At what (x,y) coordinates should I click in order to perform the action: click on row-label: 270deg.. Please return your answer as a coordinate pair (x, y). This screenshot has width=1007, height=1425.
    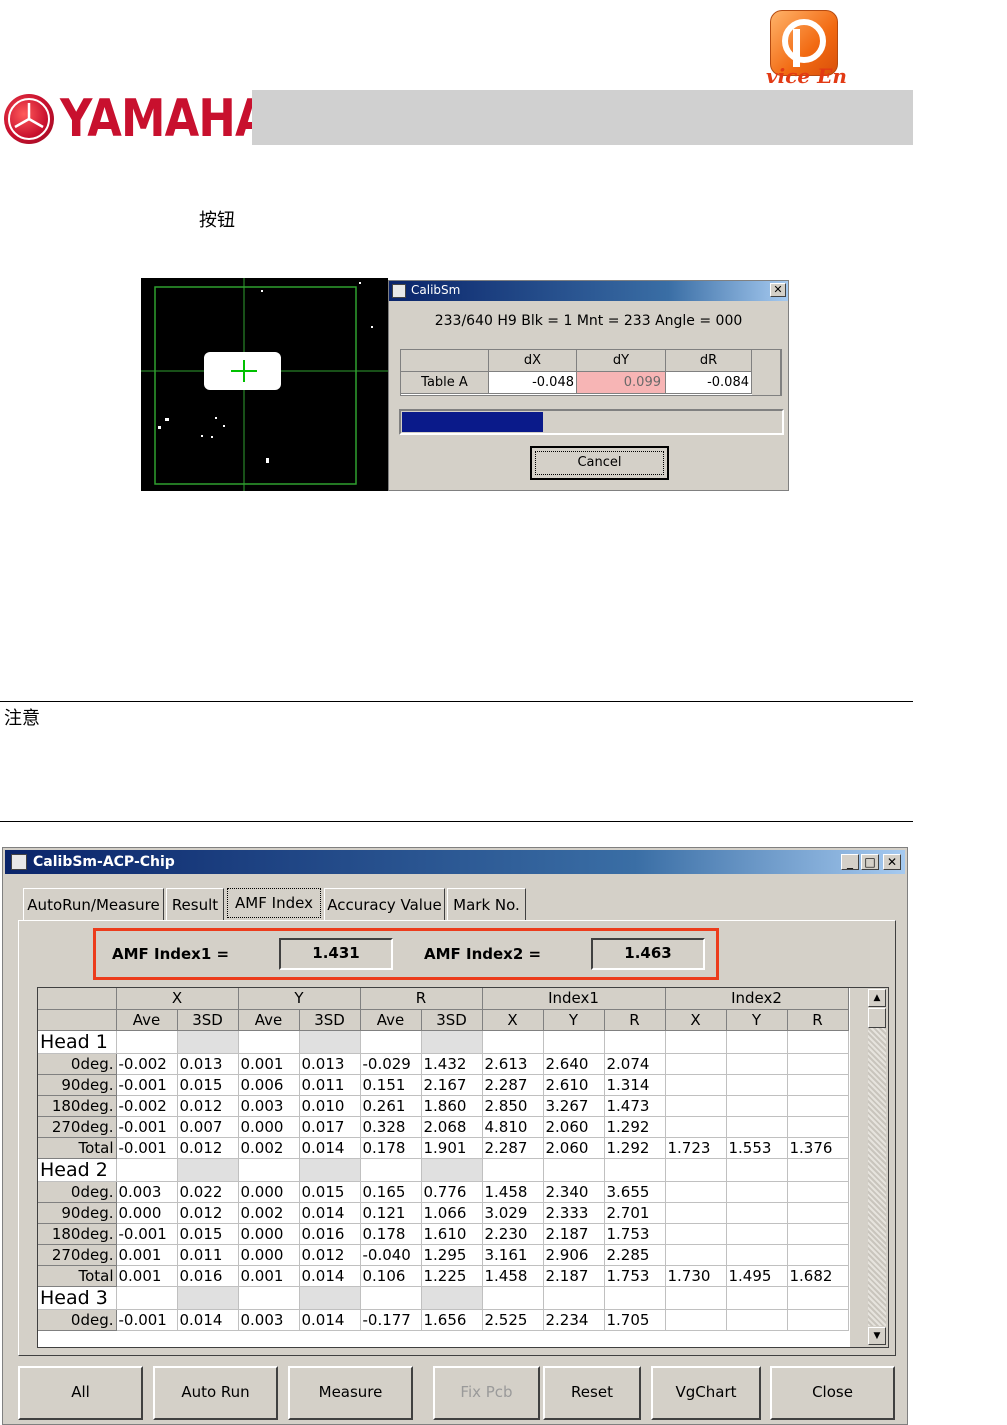
    Looking at the image, I should click on (77, 1127).